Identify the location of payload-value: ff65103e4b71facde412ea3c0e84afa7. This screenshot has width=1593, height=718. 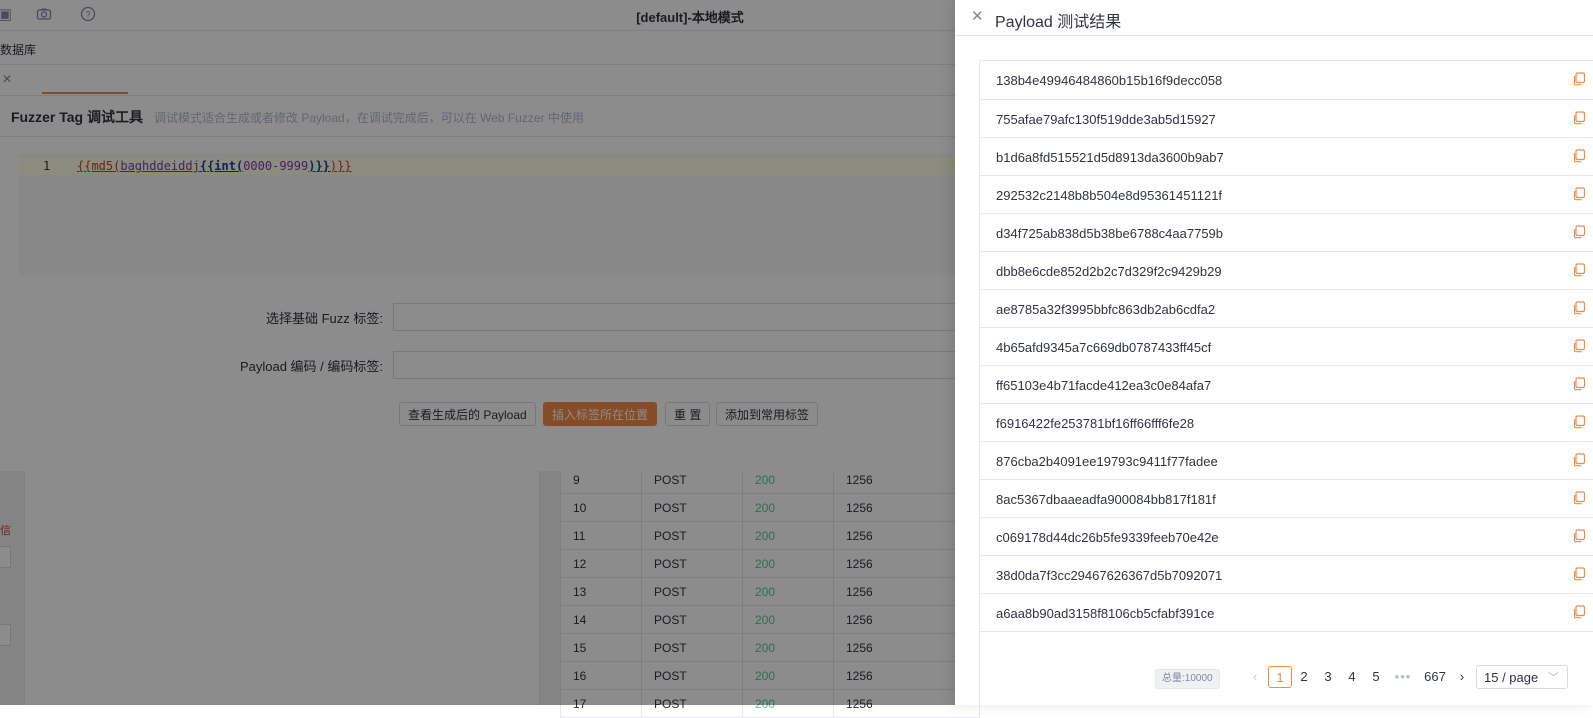
(1104, 385).